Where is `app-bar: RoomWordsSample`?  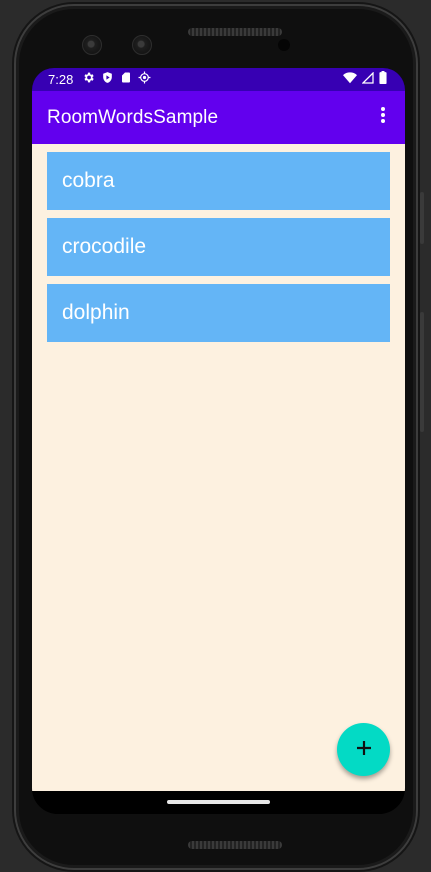
app-bar: RoomWordsSample is located at coordinates (218, 117).